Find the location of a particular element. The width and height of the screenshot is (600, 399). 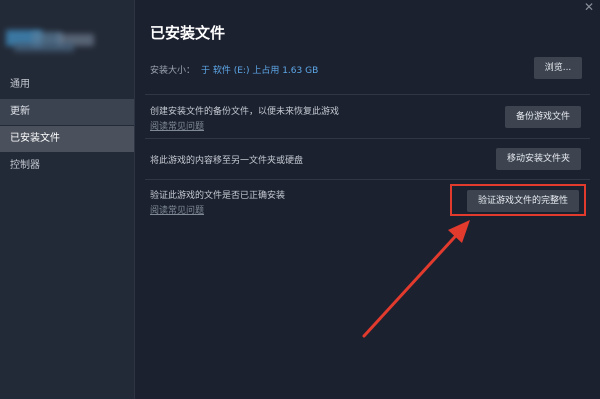

annotation-arrow-icon is located at coordinates (416, 279).